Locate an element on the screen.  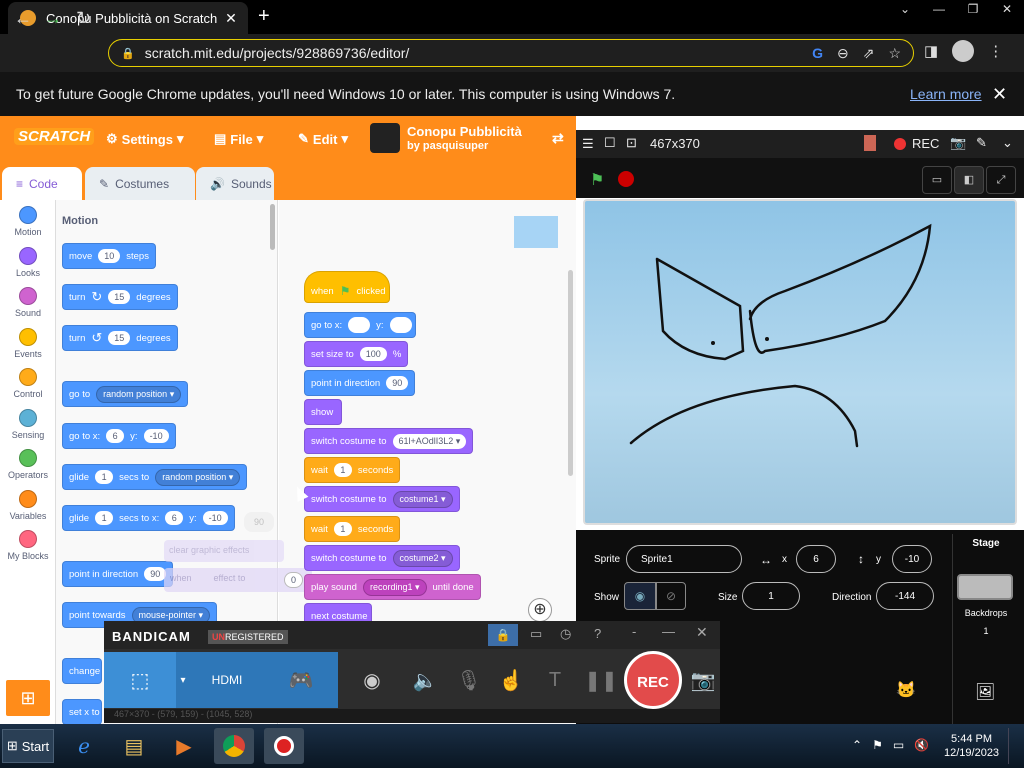
block-point-direction: point in direction 90 is located at coordinates (118, 574).